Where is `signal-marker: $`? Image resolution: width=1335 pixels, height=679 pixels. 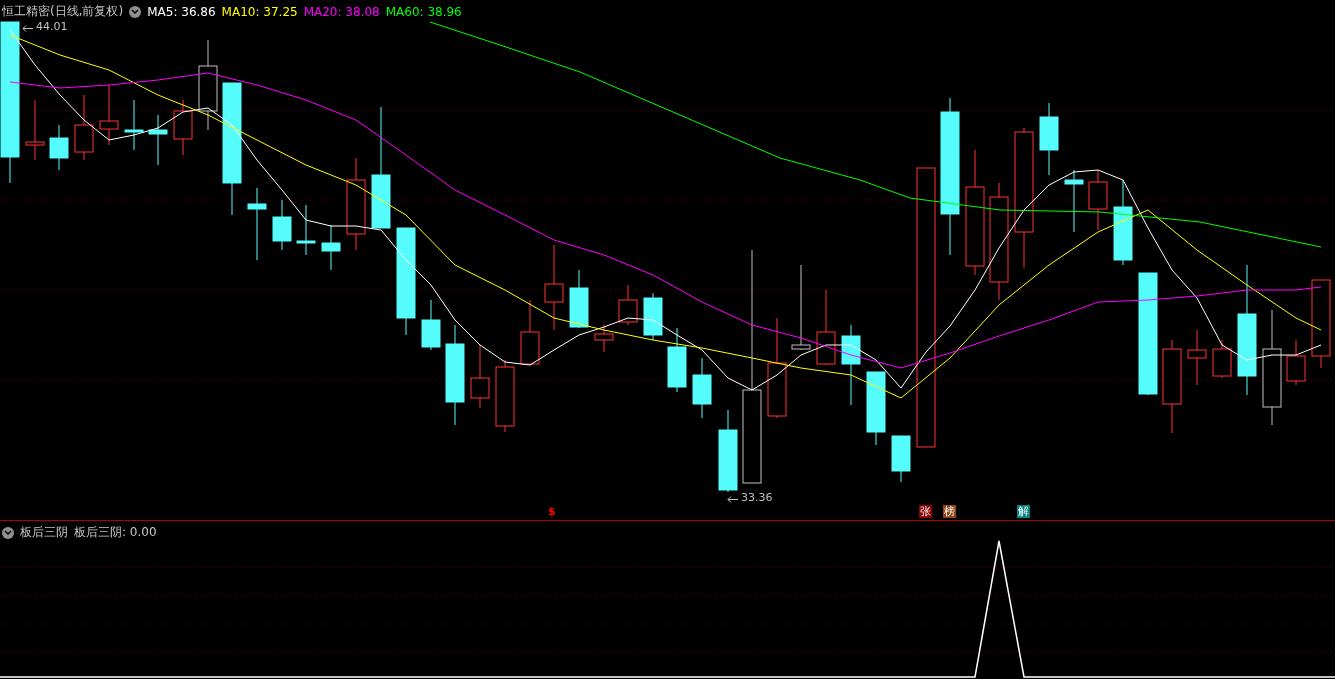
signal-marker: $ is located at coordinates (552, 511).